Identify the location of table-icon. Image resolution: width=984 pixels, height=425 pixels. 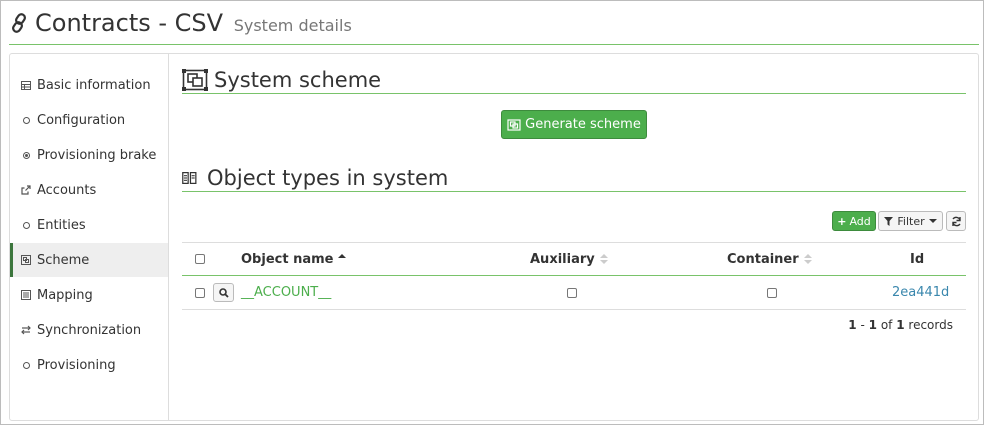
(26, 85).